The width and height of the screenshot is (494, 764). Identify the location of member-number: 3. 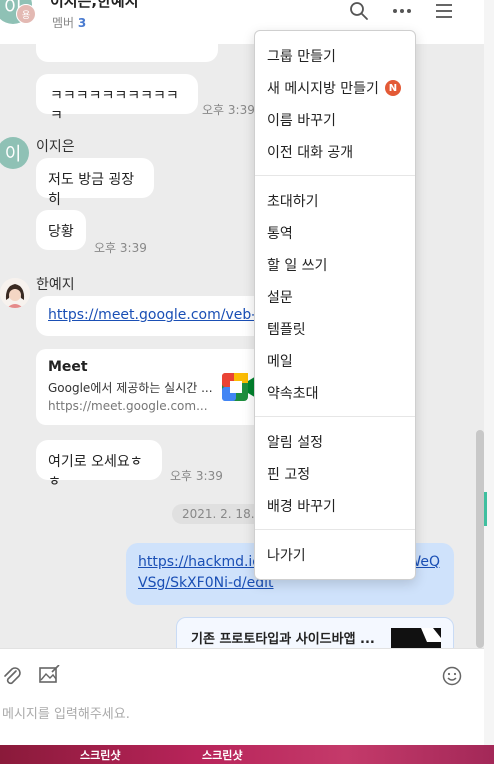
(82, 23).